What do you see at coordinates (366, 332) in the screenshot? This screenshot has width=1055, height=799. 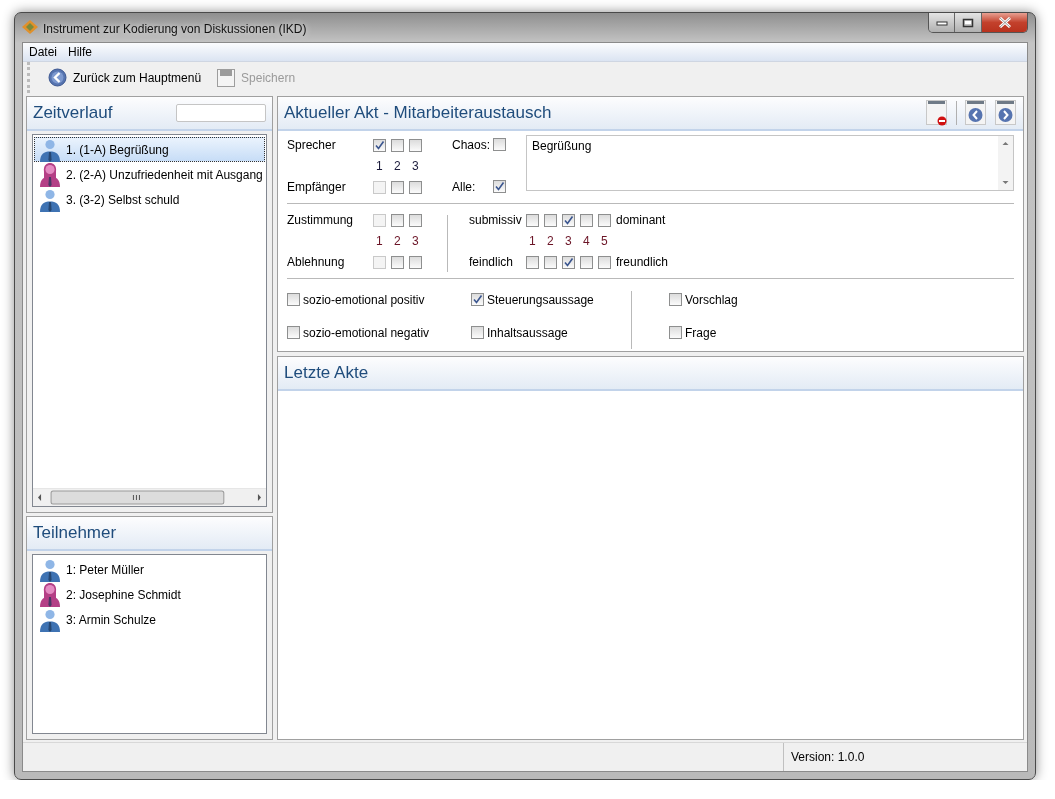 I see `checkbox-label: sozio-emotional negativ` at bounding box center [366, 332].